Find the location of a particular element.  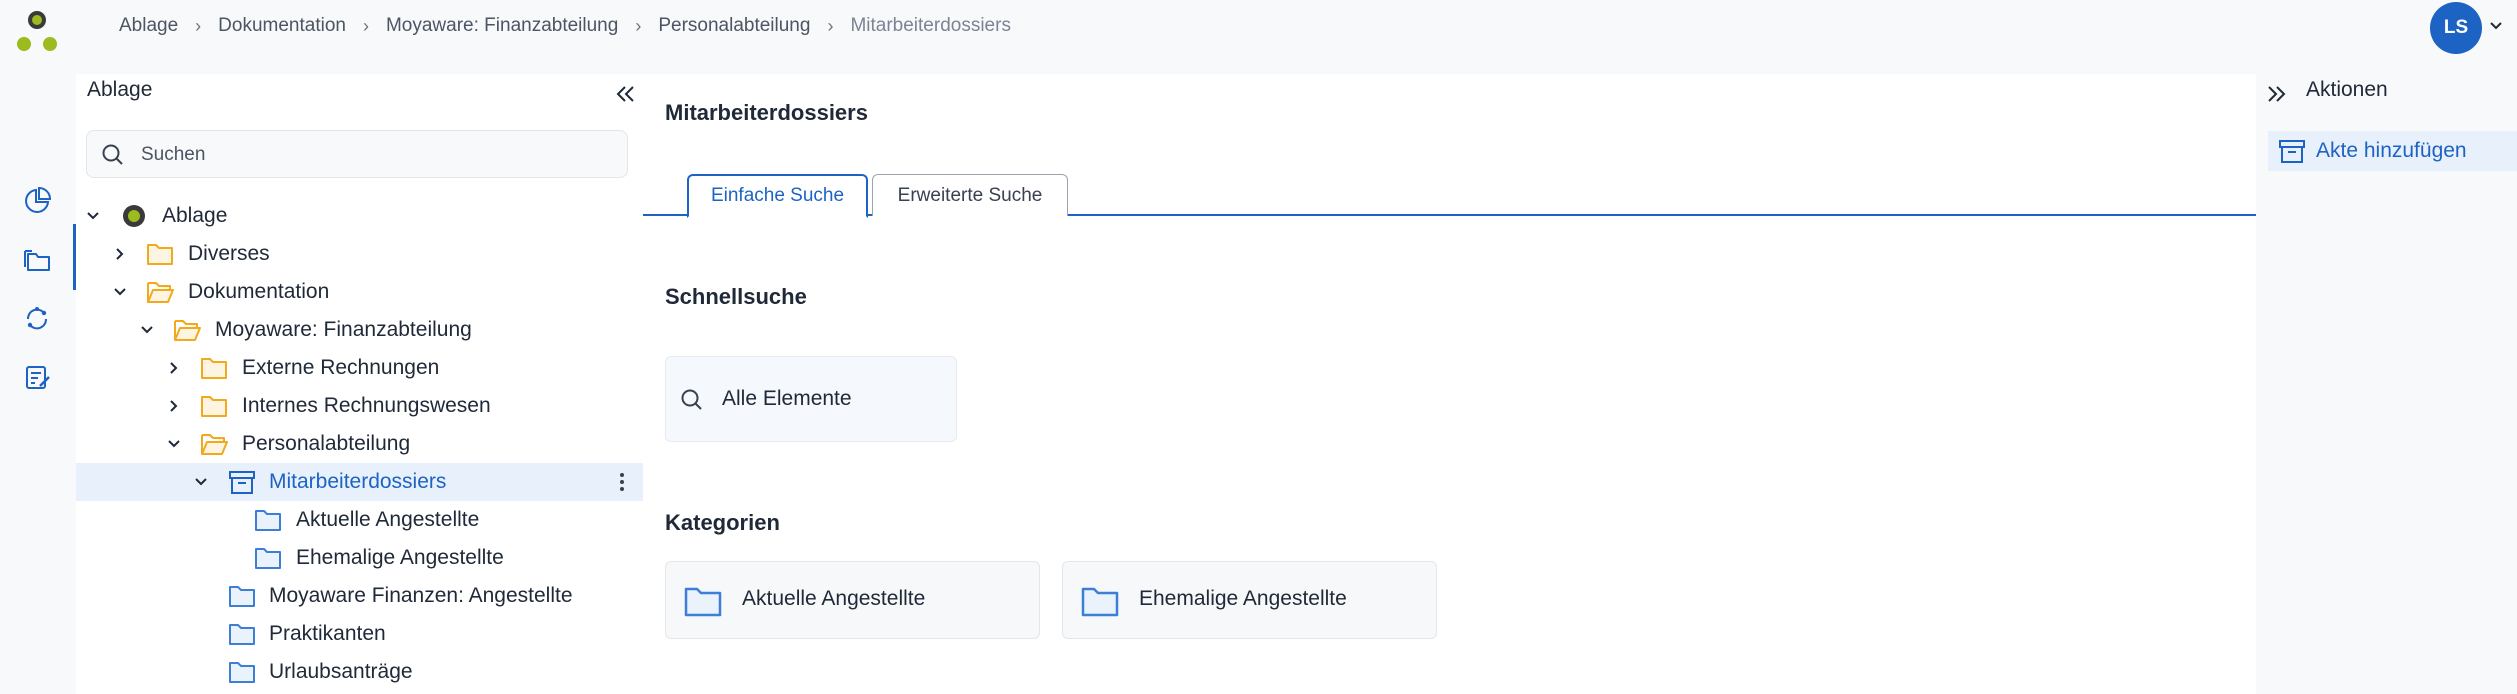

breadcrumb-item-finanzabteilung: Moyaware: Finanzabteilung is located at coordinates (502, 26).